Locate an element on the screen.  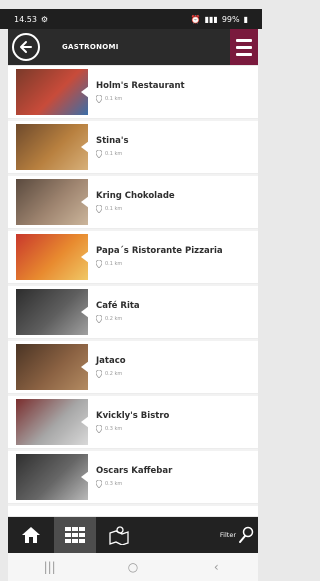
battery-level: 99% is located at coordinates (230, 19).